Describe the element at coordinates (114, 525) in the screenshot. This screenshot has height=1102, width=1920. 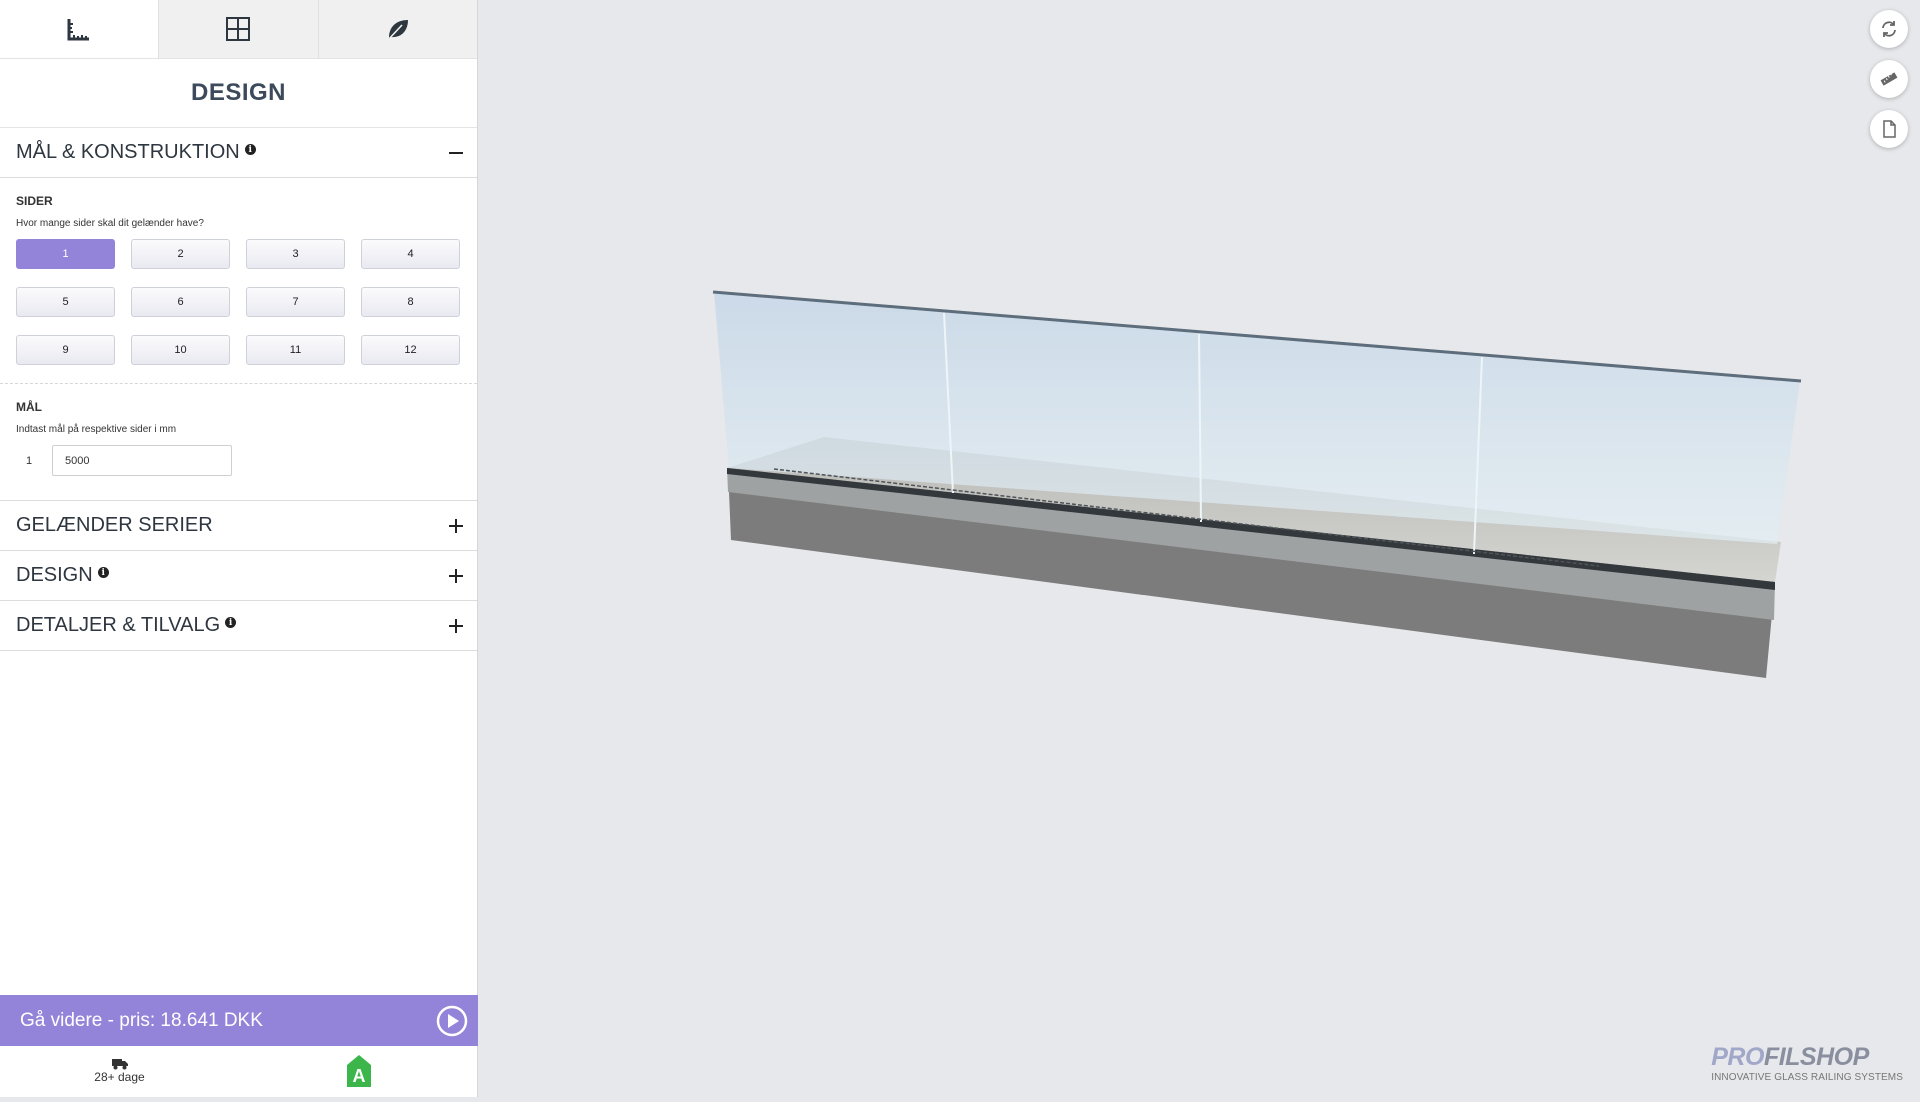
I see `accordion-label: GELÆNDER SERIER` at that location.